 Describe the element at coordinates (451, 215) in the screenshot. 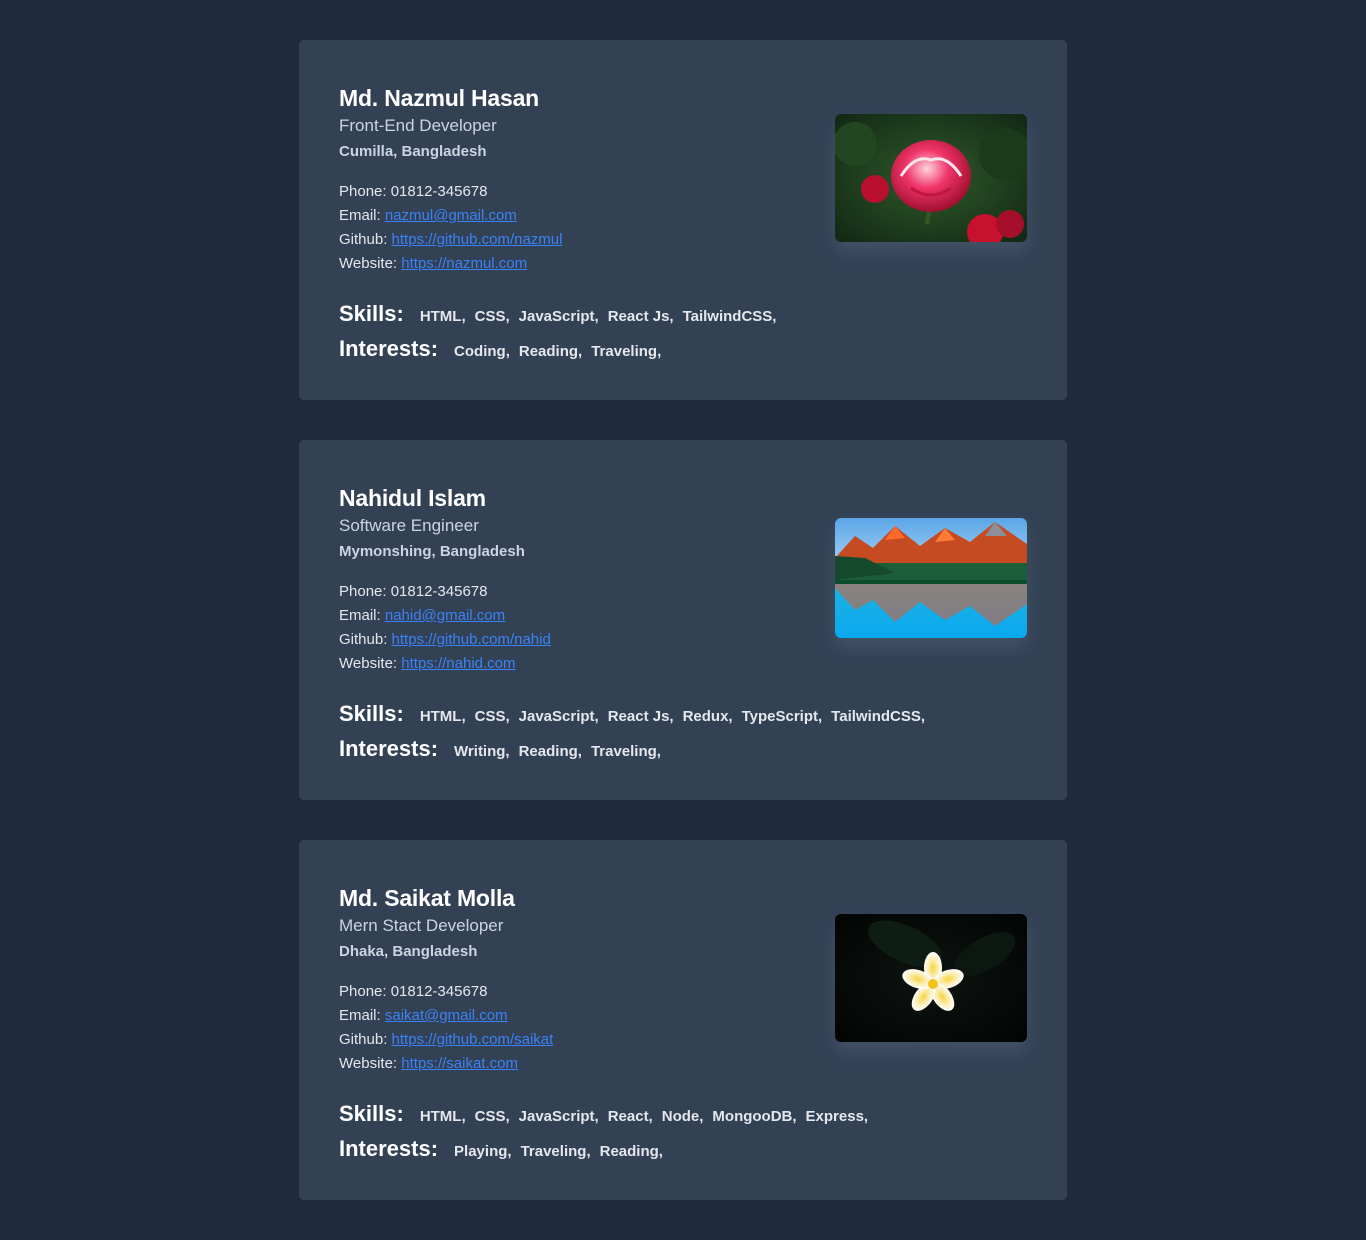

I see `email-link: nazmul@gmail.com` at that location.